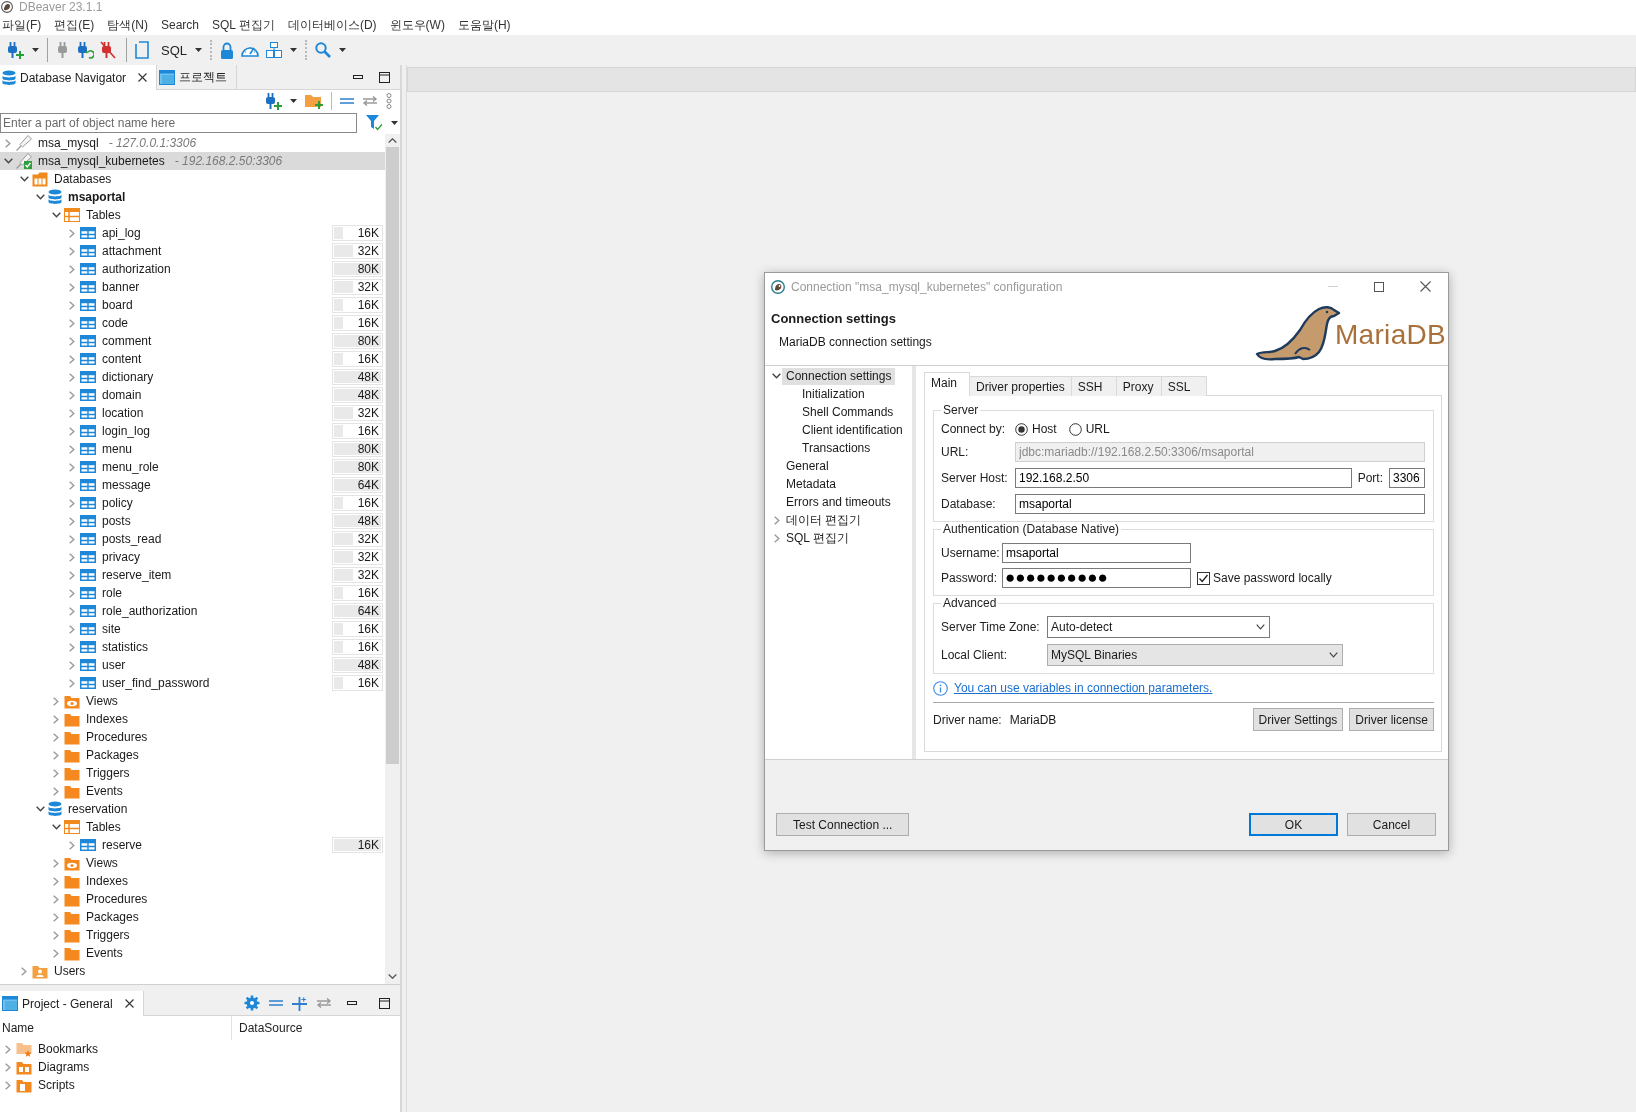 Image resolution: width=1636 pixels, height=1112 pixels. What do you see at coordinates (200, 1067) in the screenshot?
I see `tree-item: Diagrams` at bounding box center [200, 1067].